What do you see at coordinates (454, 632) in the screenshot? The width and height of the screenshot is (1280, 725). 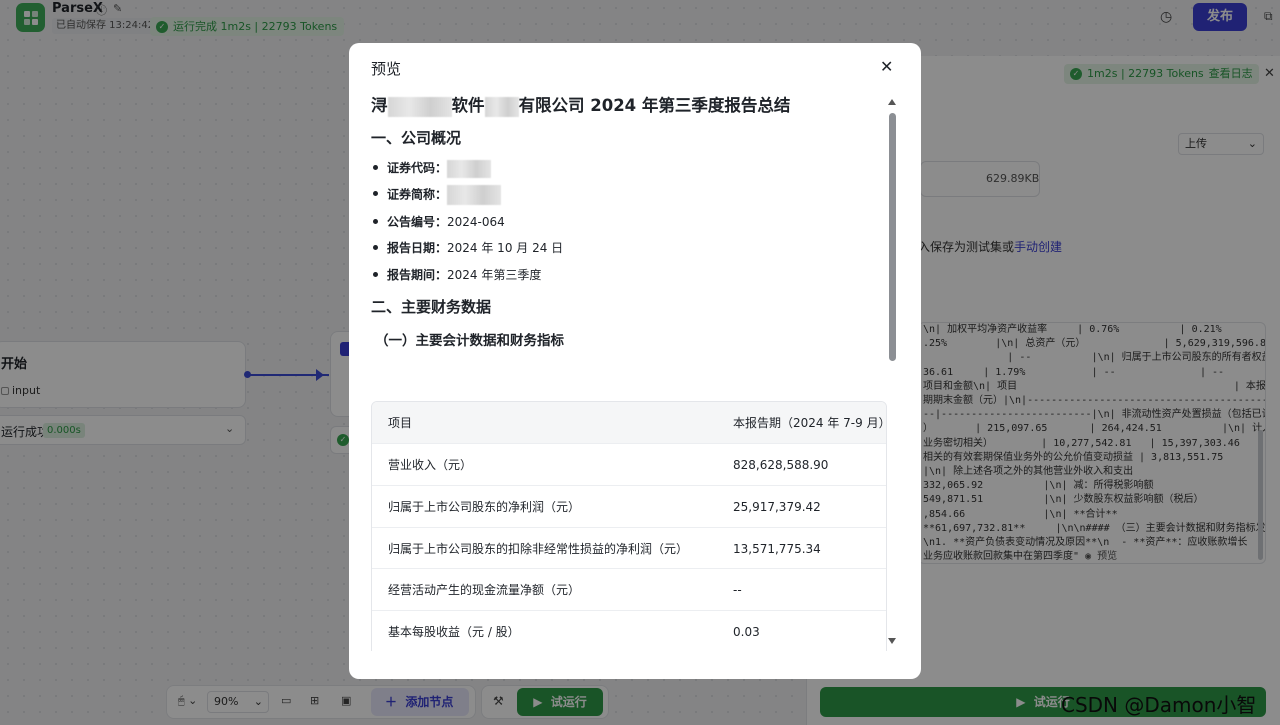 I see `table-cell-item: 基本每股收益（元 / 股）` at bounding box center [454, 632].